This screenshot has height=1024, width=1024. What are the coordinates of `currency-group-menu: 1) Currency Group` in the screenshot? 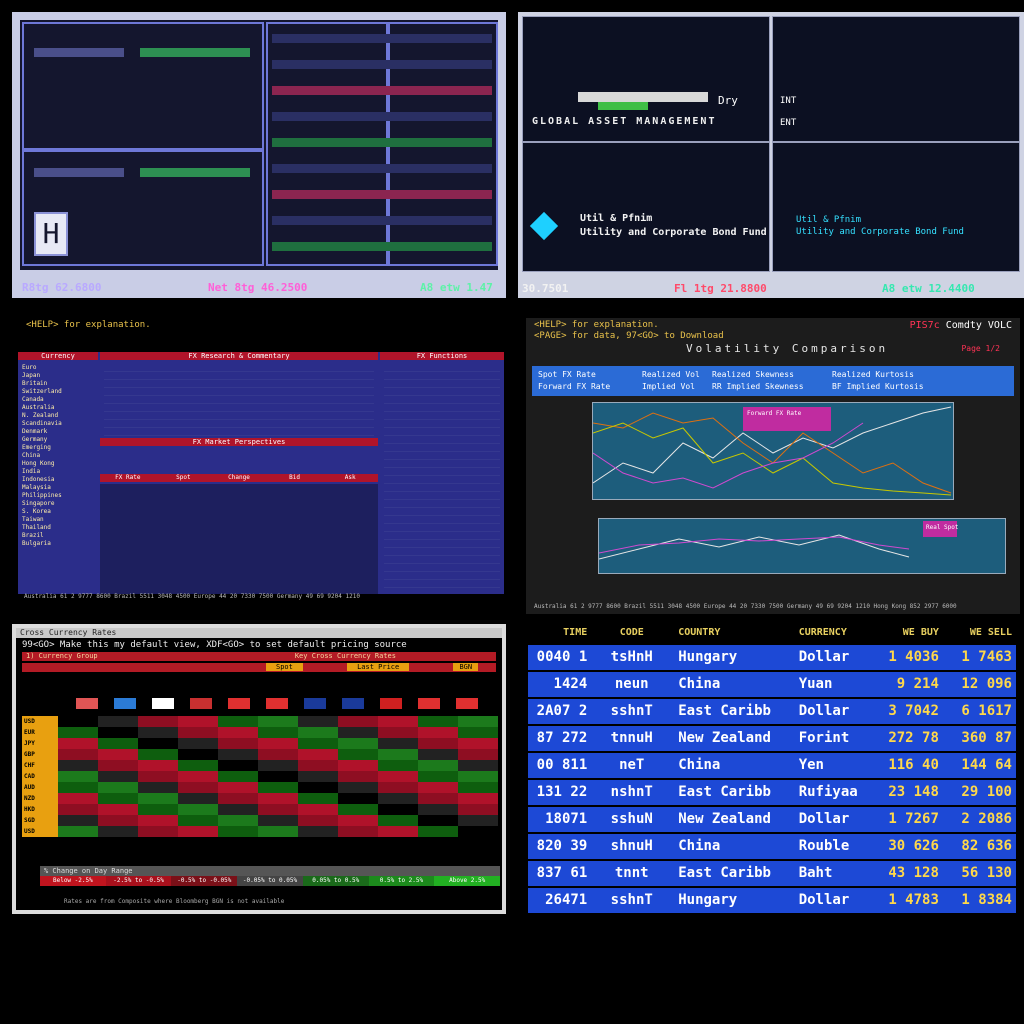 It's located at (62, 656).